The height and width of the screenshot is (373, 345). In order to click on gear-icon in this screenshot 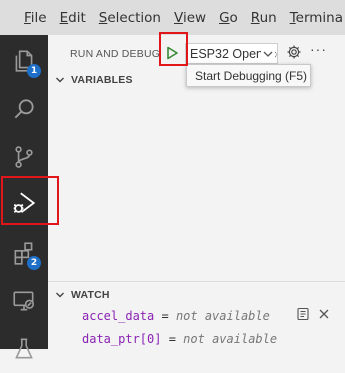, I will do `click(294, 52)`.